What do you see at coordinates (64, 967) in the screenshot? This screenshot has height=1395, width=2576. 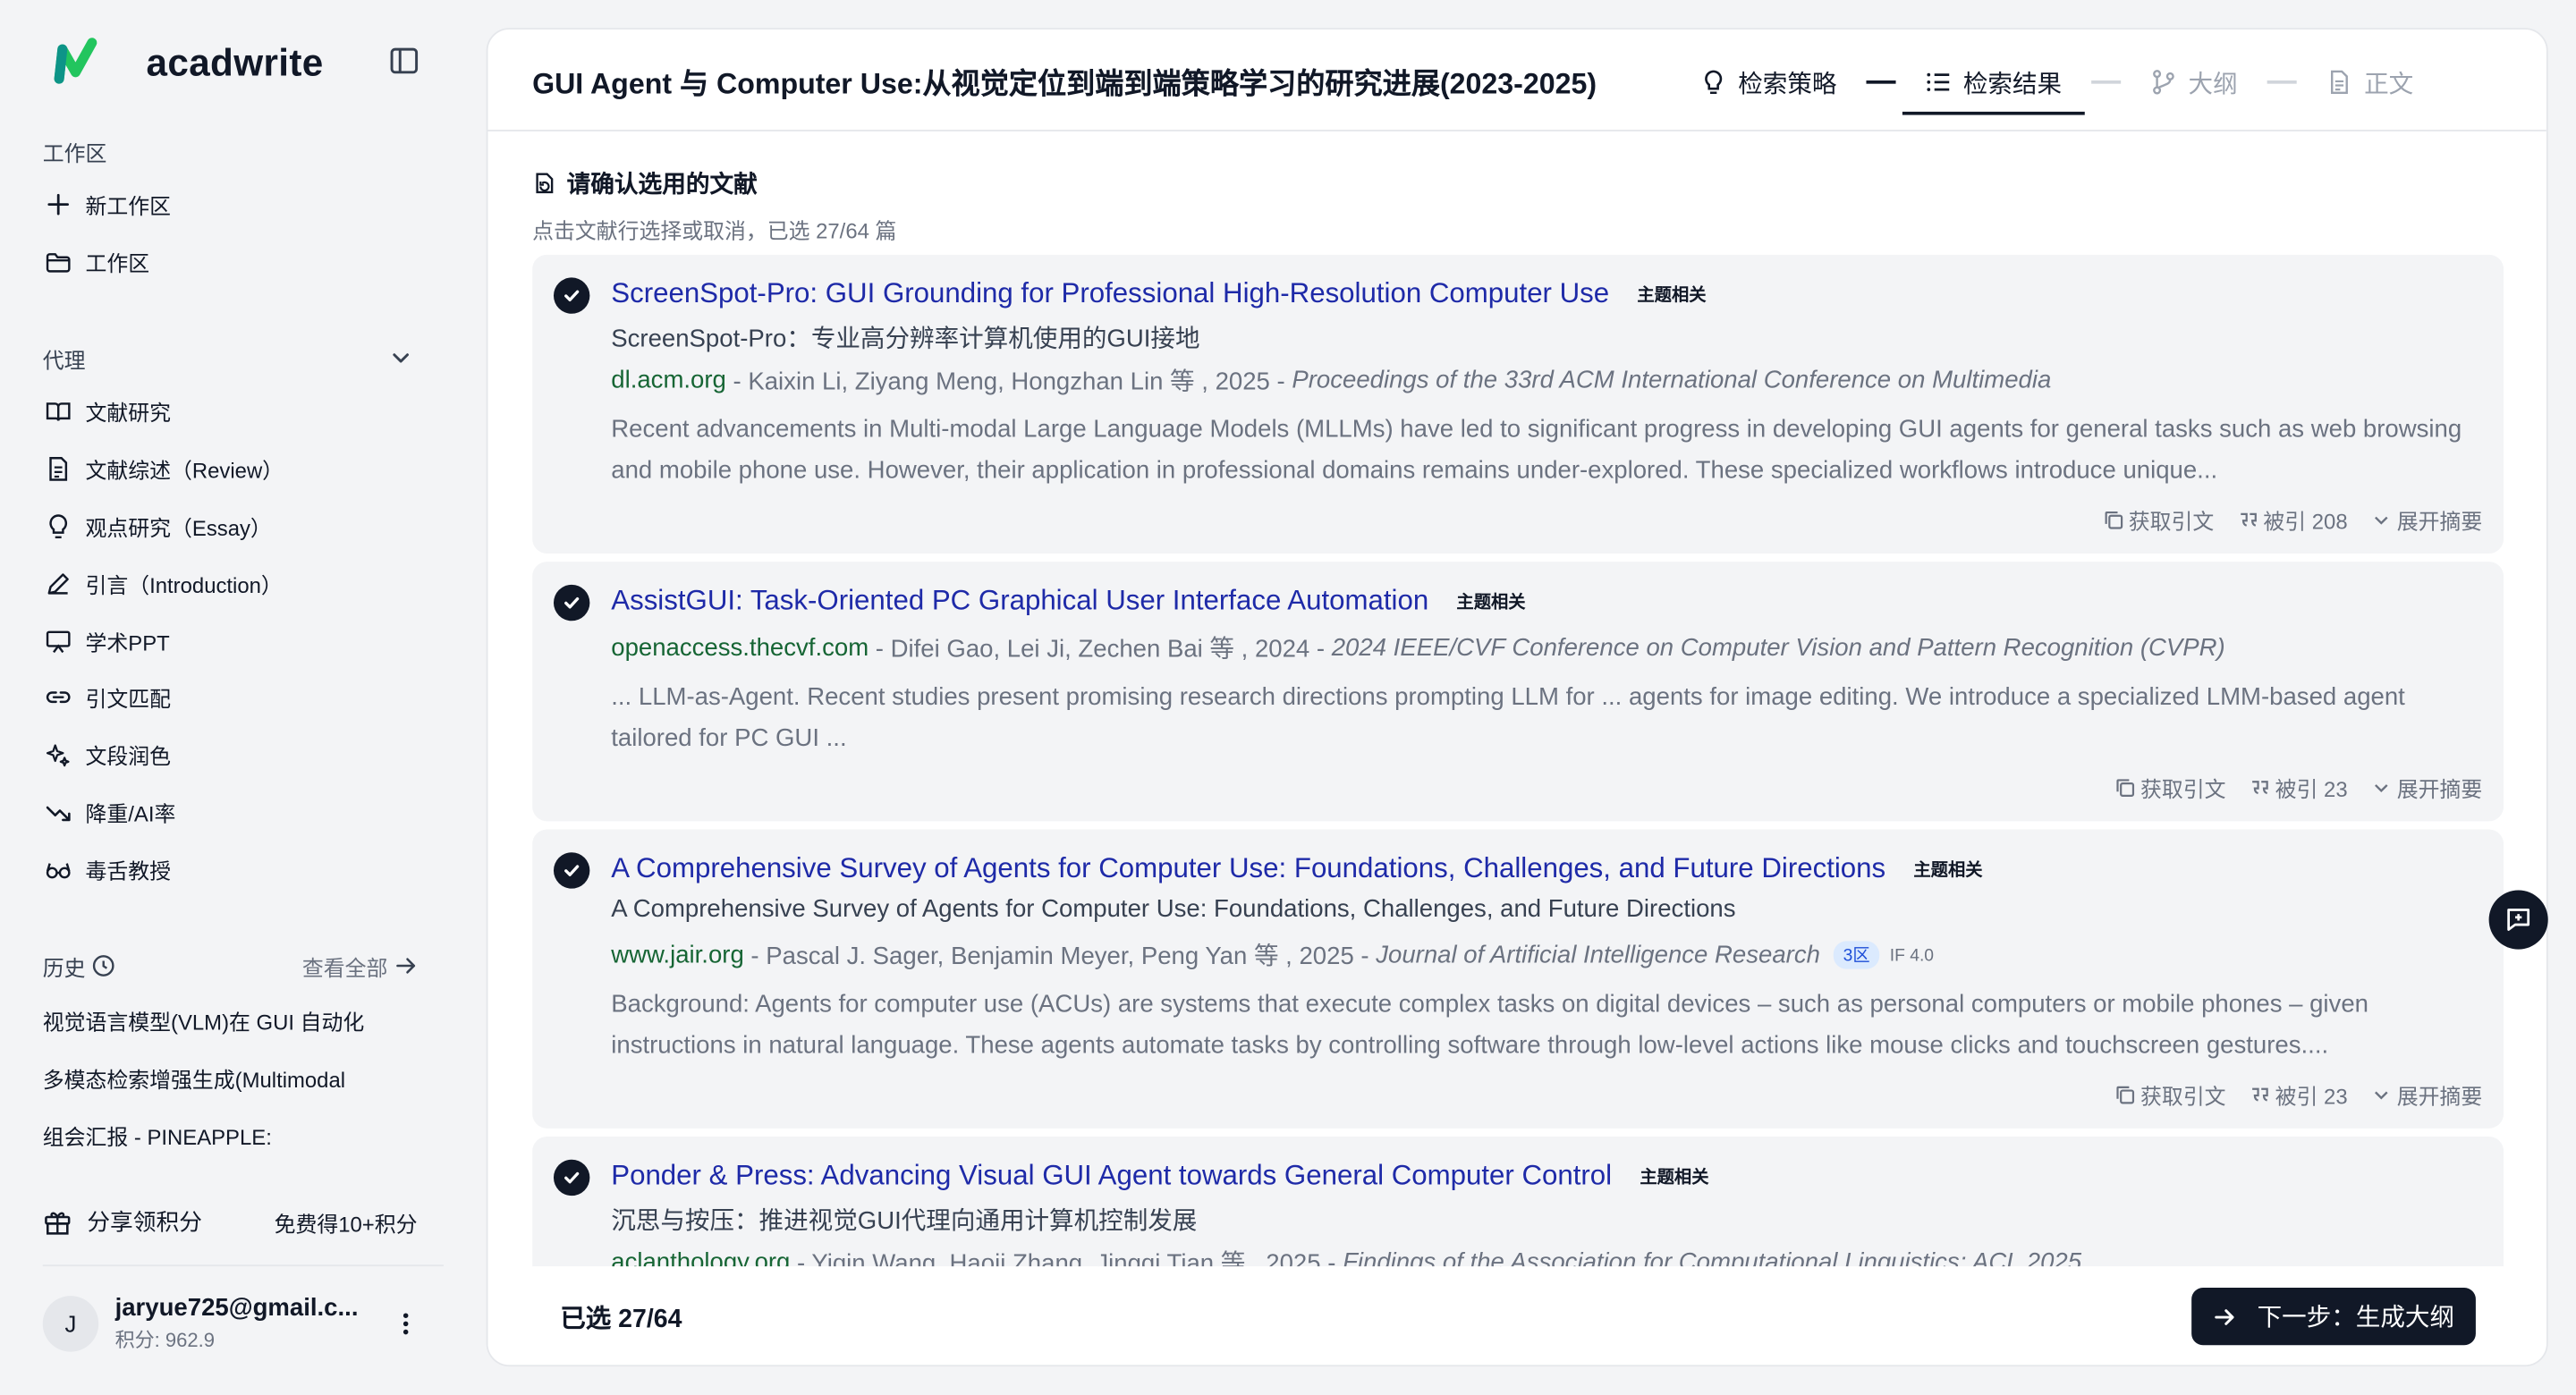 I see `history-label: 历史` at bounding box center [64, 967].